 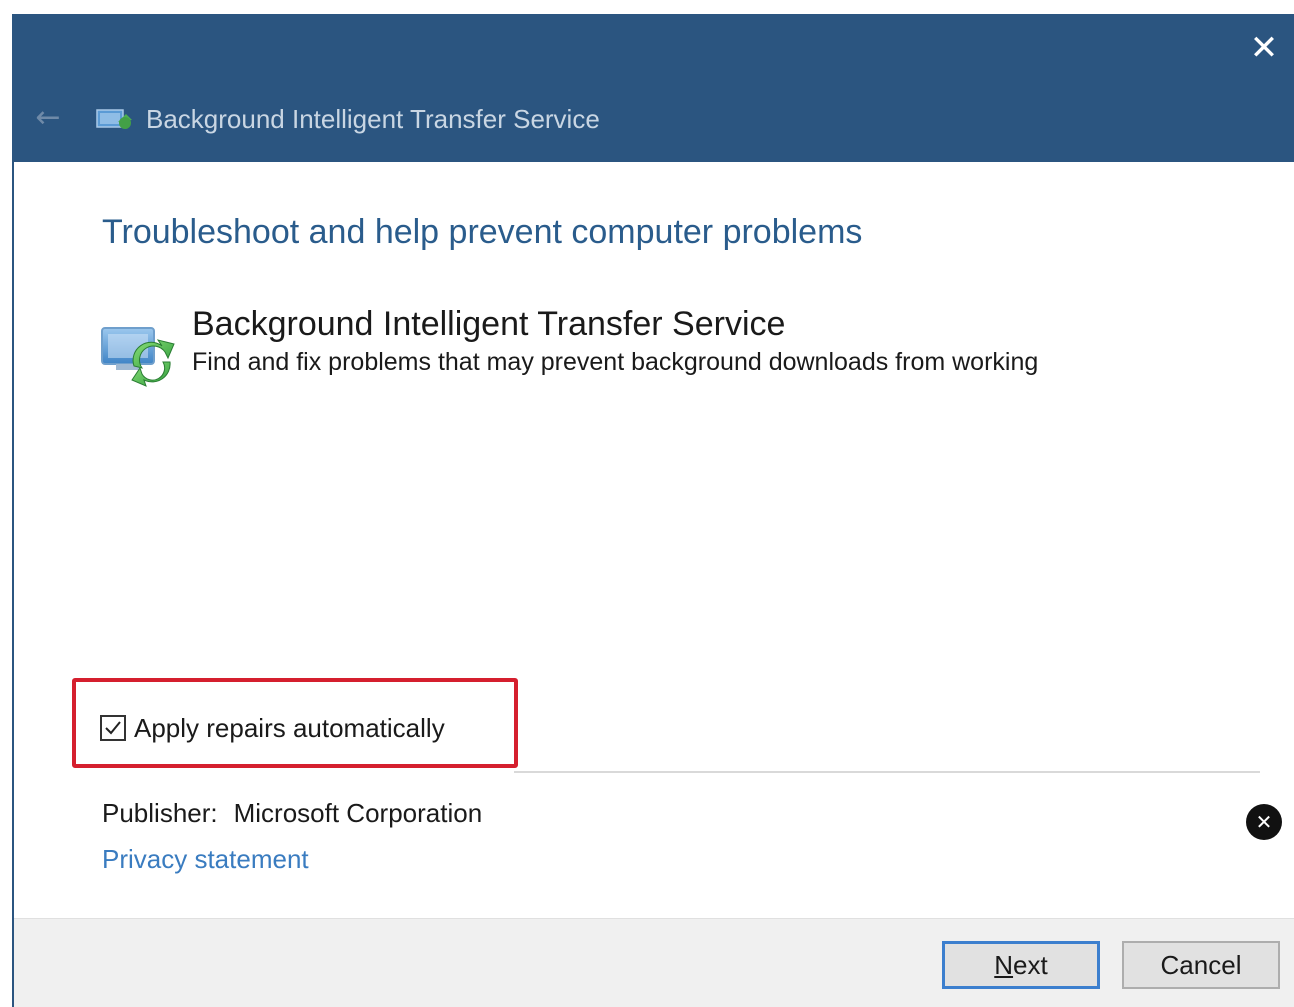 What do you see at coordinates (373, 119) in the screenshot?
I see `window-title: Background Intelligent Transfer Service` at bounding box center [373, 119].